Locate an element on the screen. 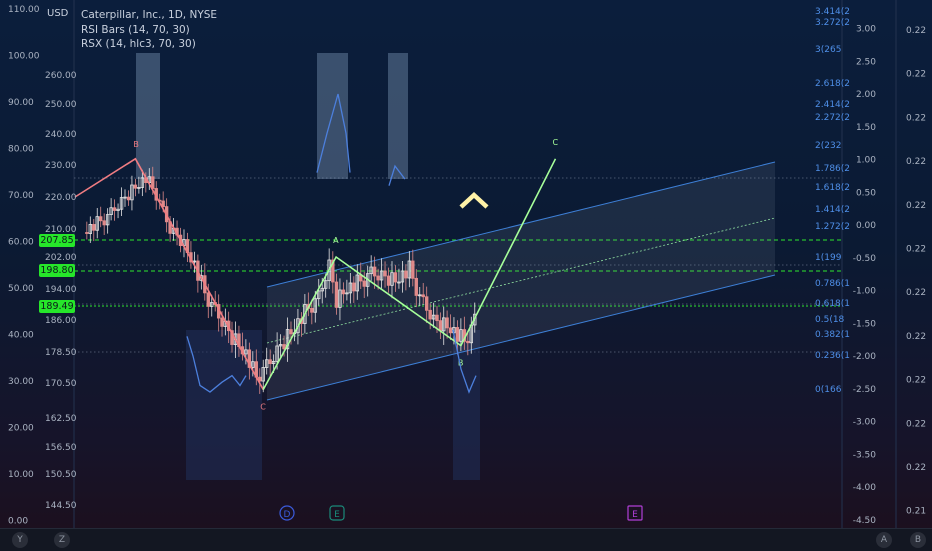 The image size is (932, 551). price-tick: 144.50 is located at coordinates (61, 506).